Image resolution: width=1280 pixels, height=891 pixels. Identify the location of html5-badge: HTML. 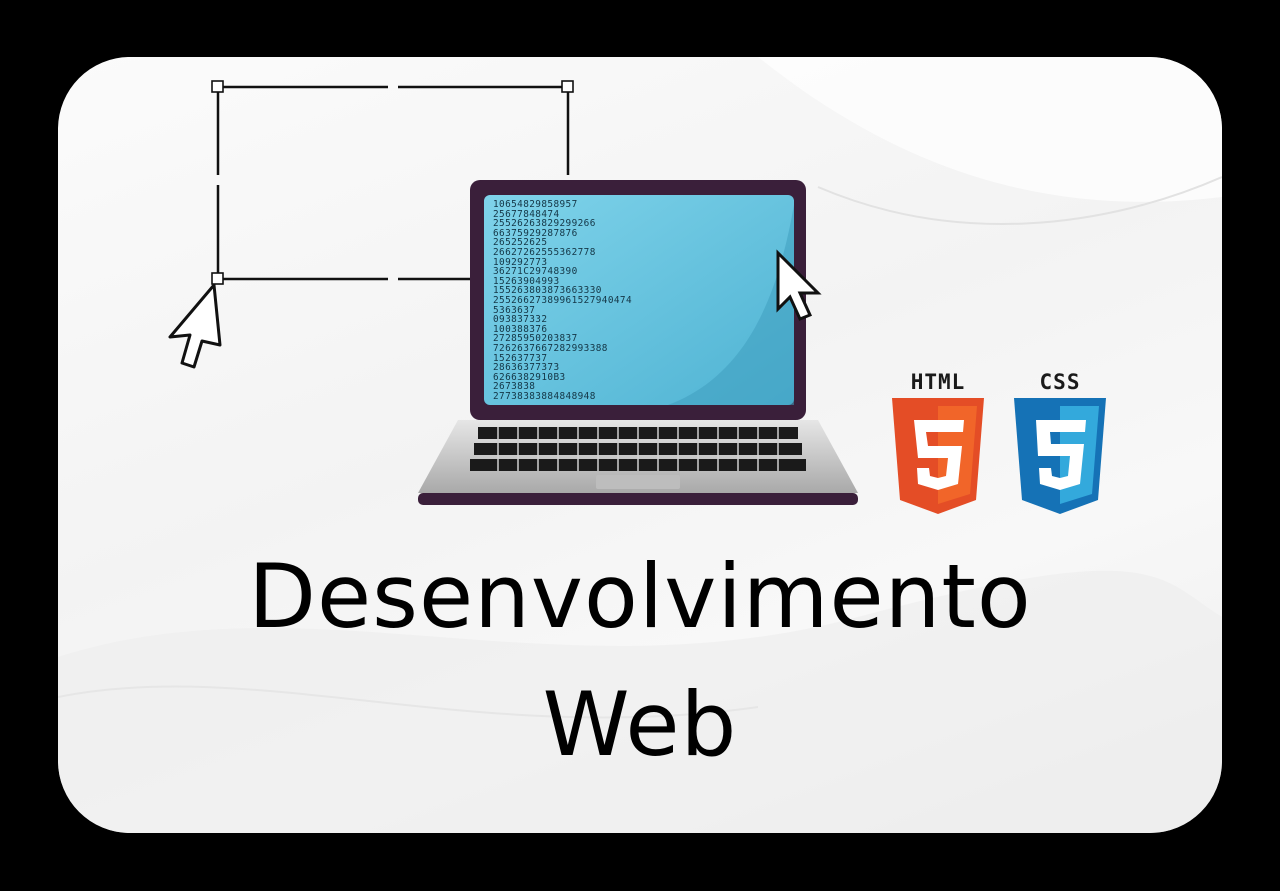
(938, 442).